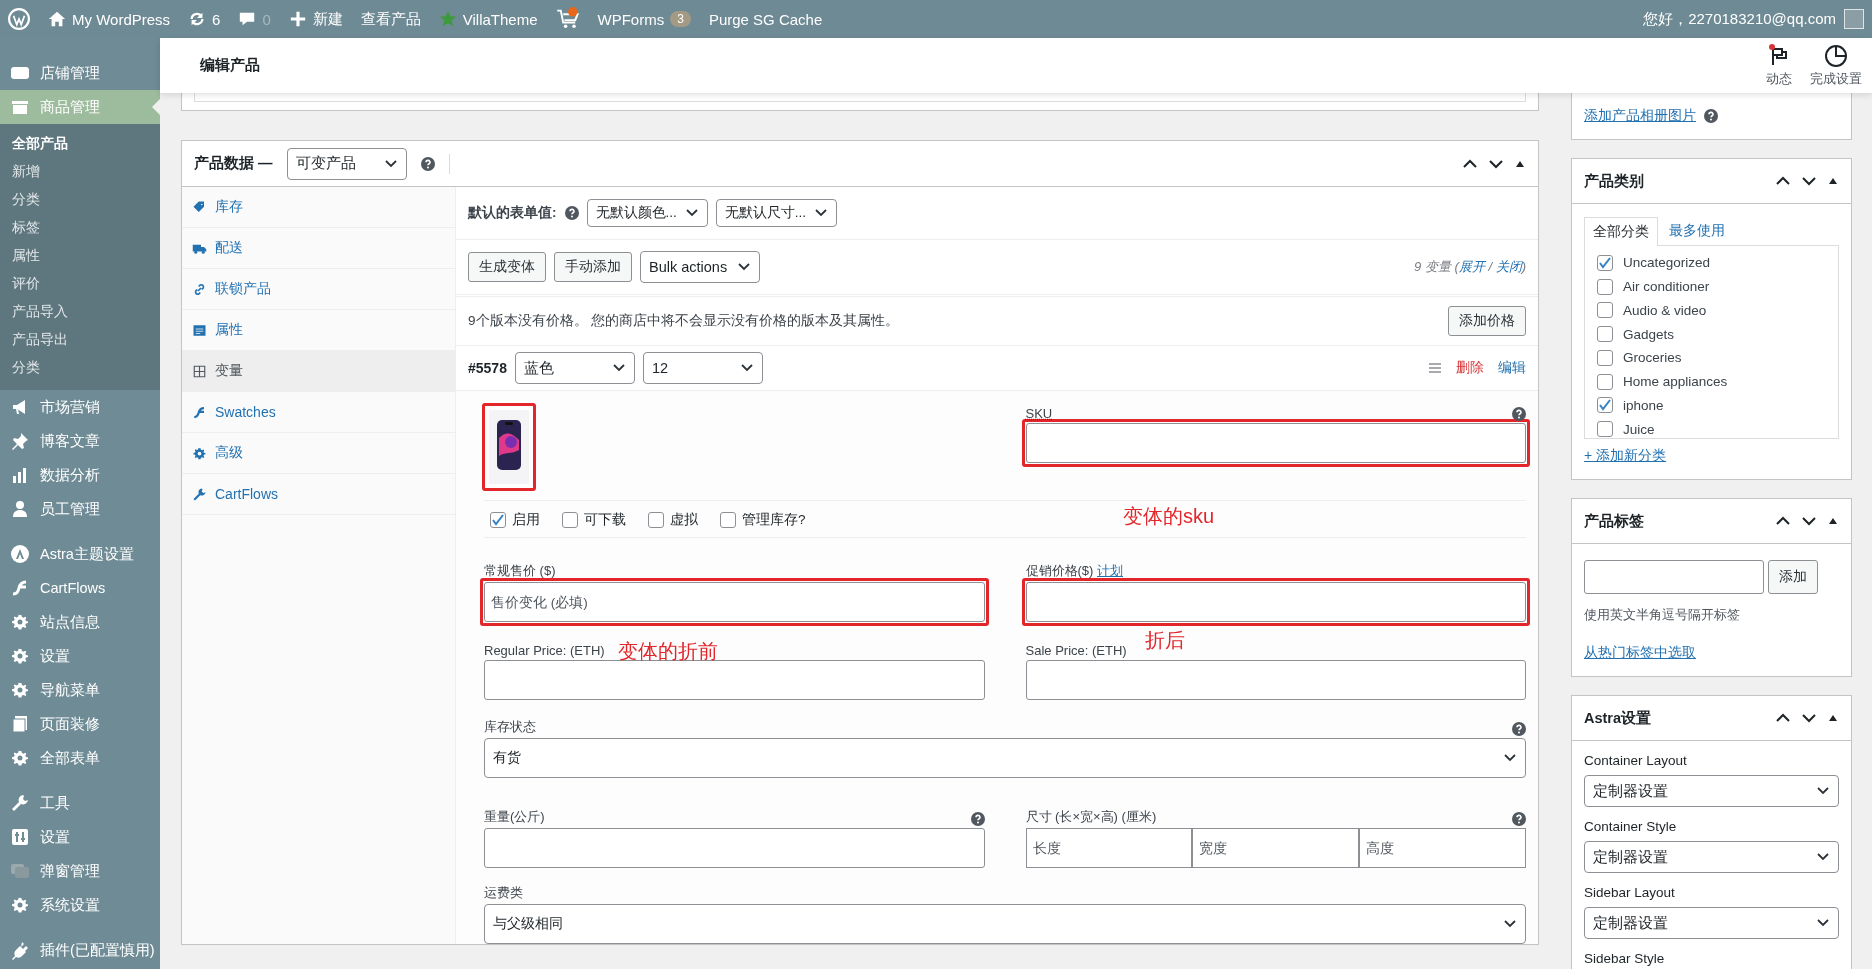 Image resolution: width=1872 pixels, height=969 pixels. What do you see at coordinates (1110, 570) in the screenshot?
I see `schedule-link: 计划` at bounding box center [1110, 570].